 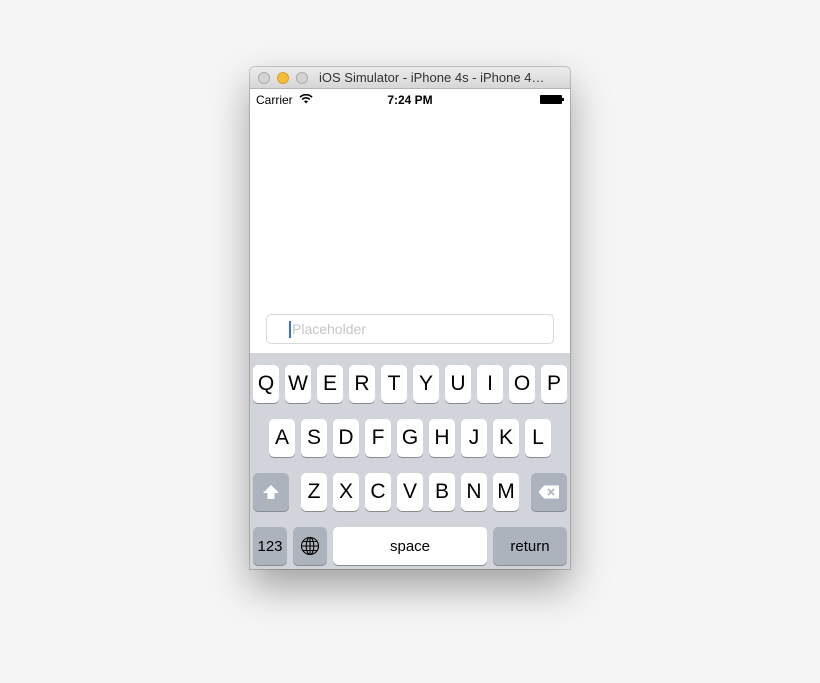 What do you see at coordinates (378, 492) in the screenshot?
I see `key-c: C` at bounding box center [378, 492].